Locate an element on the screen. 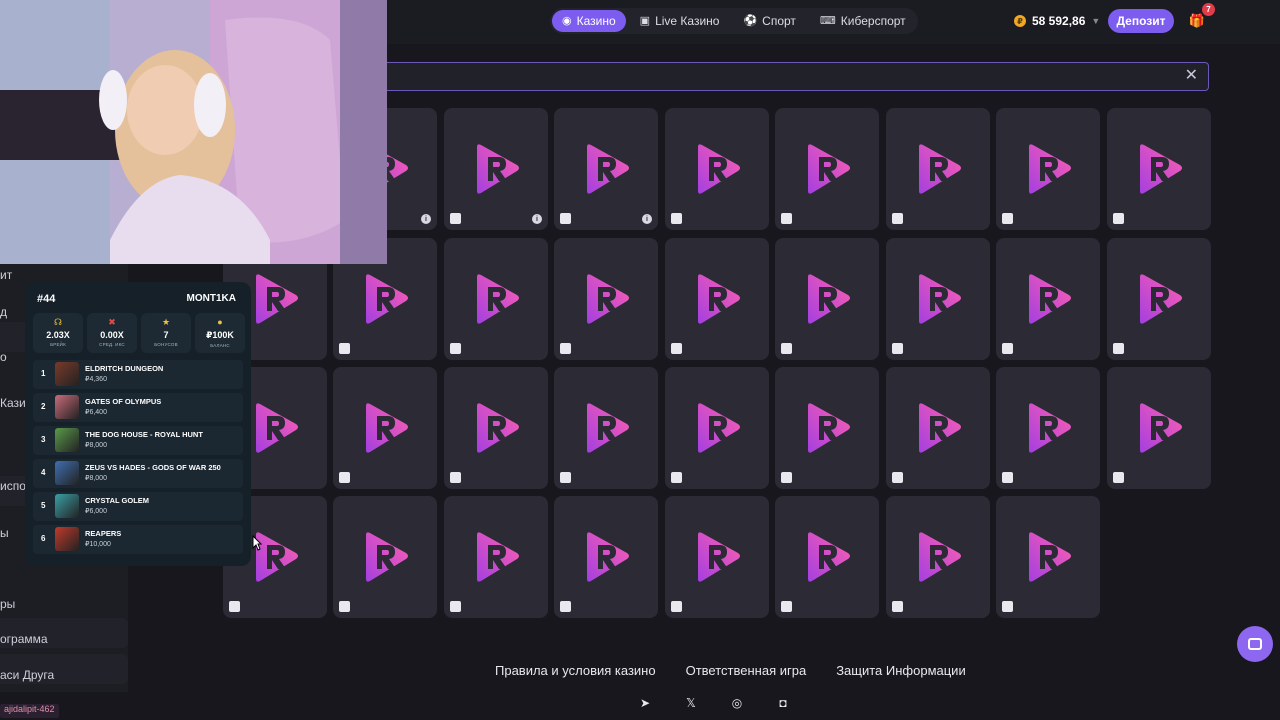 This screenshot has height=720, width=1280. game-bet: ₽8,000 is located at coordinates (96, 478).